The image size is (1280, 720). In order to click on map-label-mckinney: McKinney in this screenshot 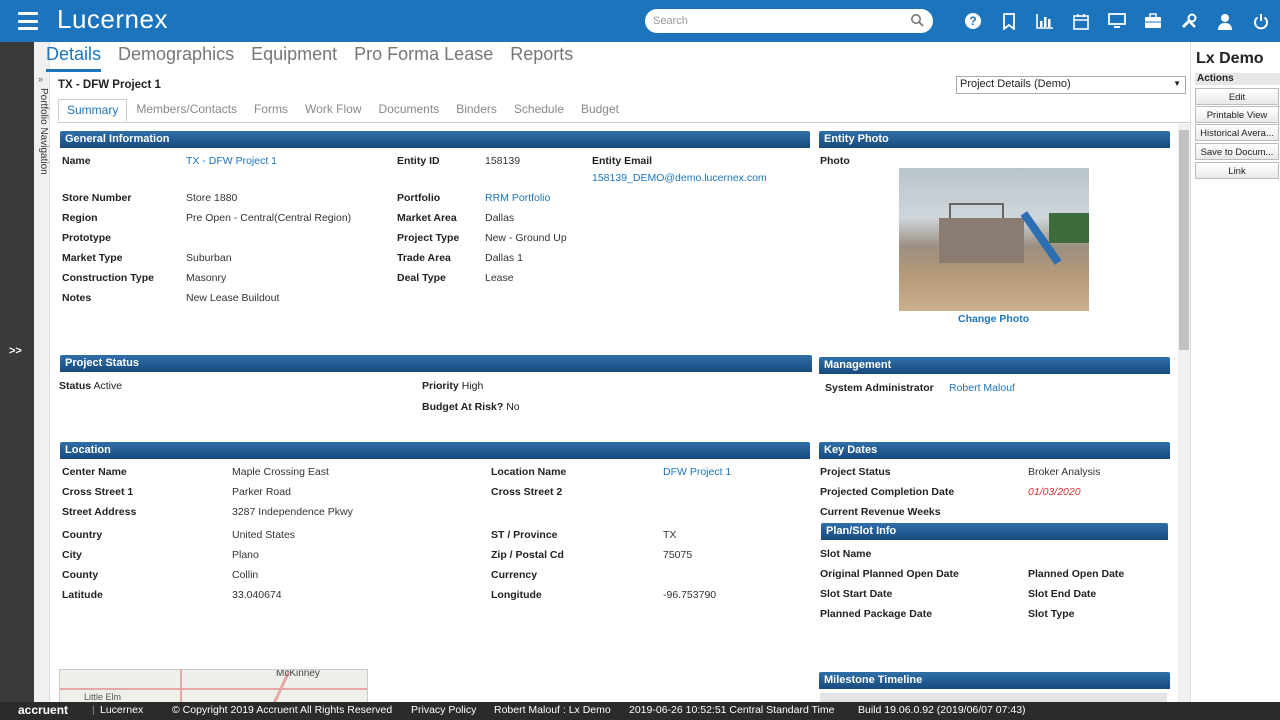, I will do `click(298, 674)`.